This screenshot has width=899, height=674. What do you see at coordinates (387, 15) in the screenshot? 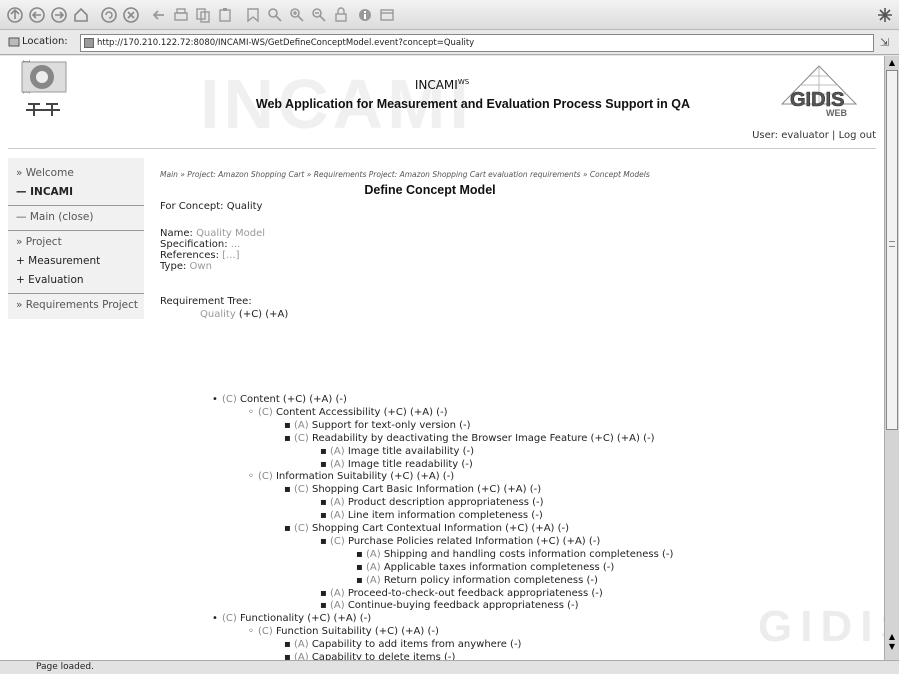
I see `window-icon` at bounding box center [387, 15].